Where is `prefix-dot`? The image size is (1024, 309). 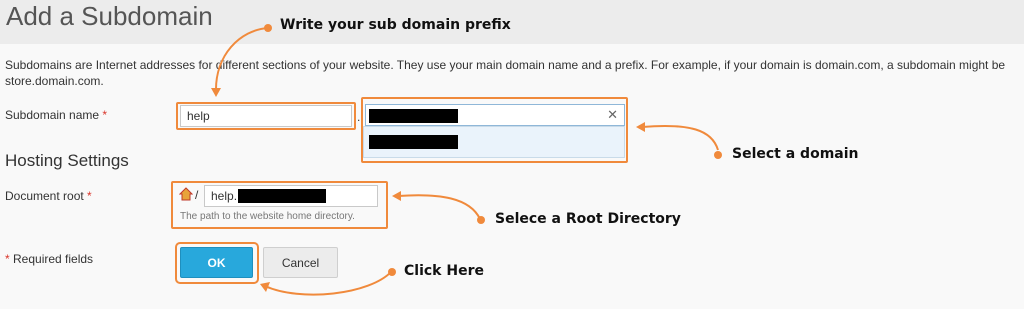 prefix-dot is located at coordinates (268, 28).